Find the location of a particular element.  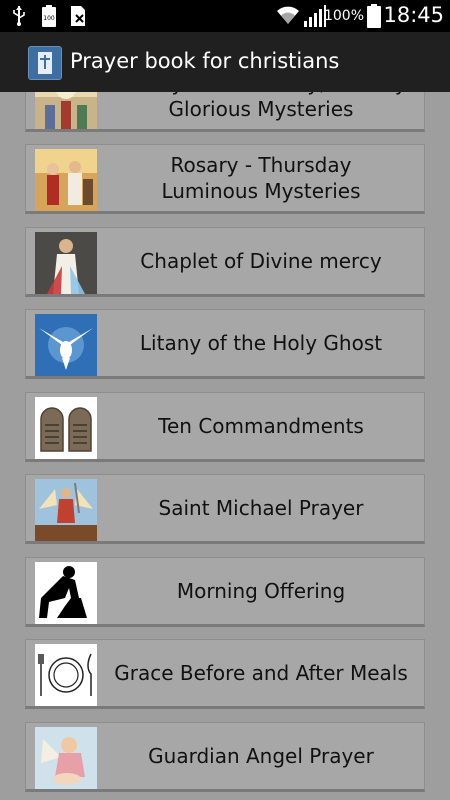

list-item-saint-michael: Saint Michael Prayer is located at coordinates (225, 509).